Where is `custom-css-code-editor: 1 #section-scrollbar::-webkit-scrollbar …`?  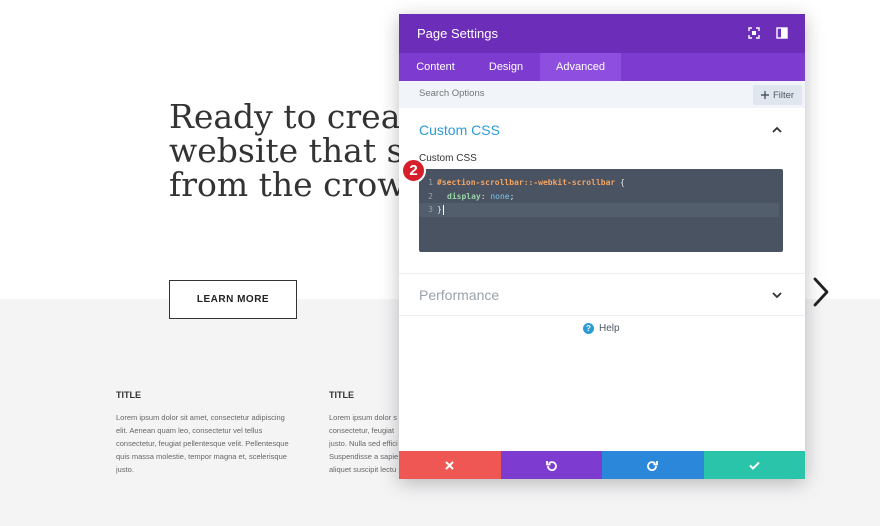
custom-css-code-editor: 1 #section-scrollbar::-webkit-scrollbar … is located at coordinates (601, 210).